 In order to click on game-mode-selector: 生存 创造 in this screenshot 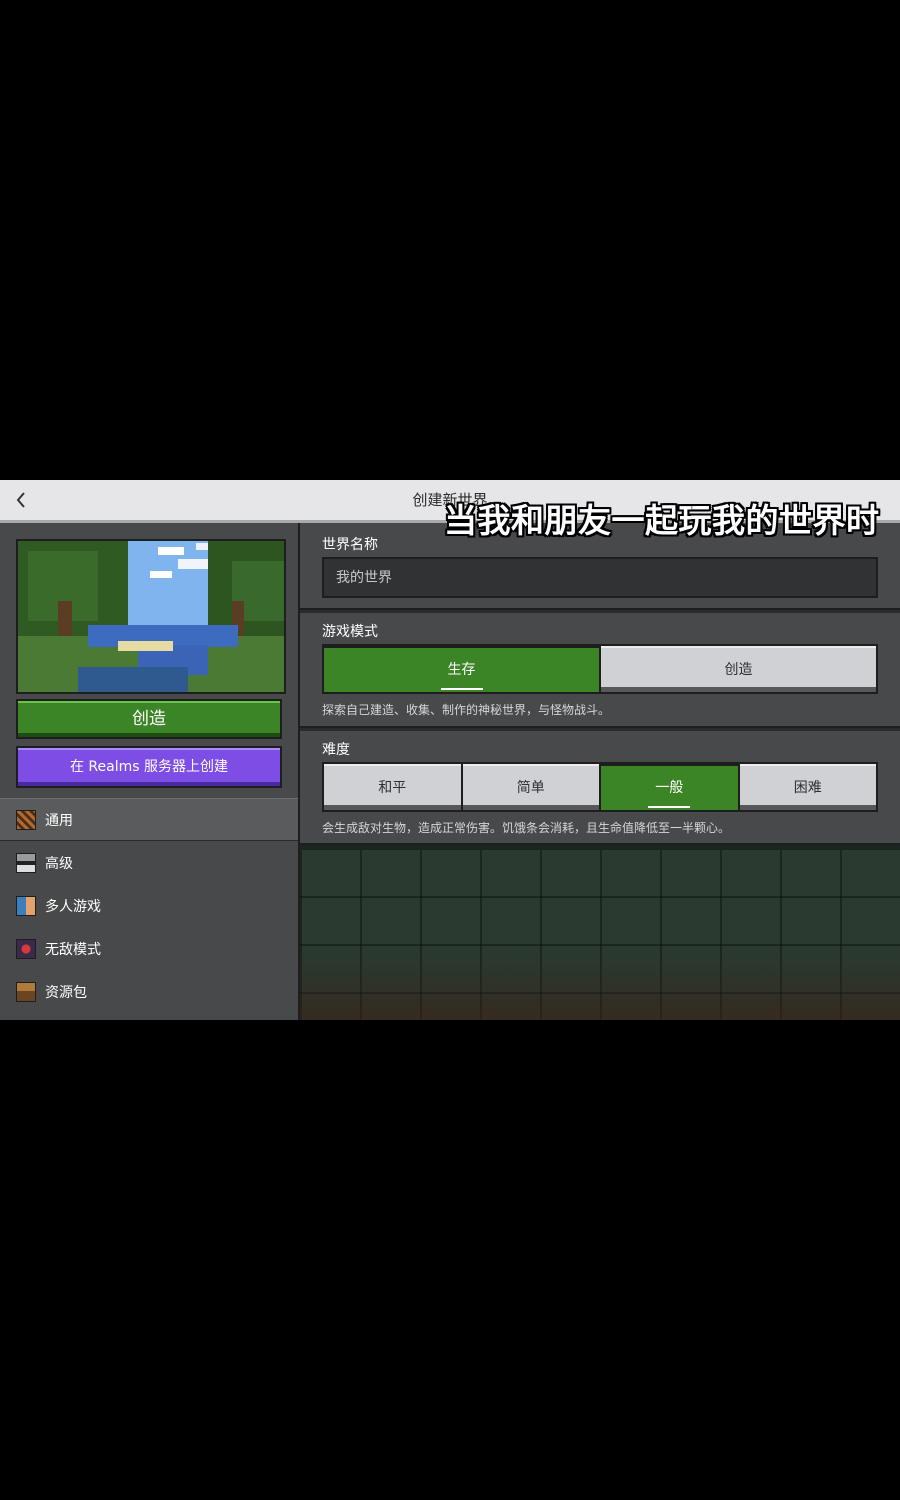, I will do `click(600, 669)`.